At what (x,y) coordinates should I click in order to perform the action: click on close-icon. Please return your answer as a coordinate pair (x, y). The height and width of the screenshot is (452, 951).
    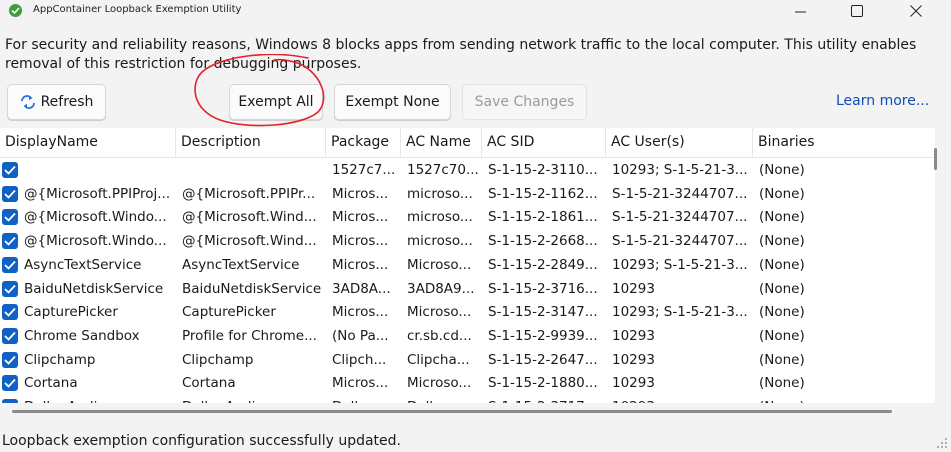
    Looking at the image, I should click on (916, 11).